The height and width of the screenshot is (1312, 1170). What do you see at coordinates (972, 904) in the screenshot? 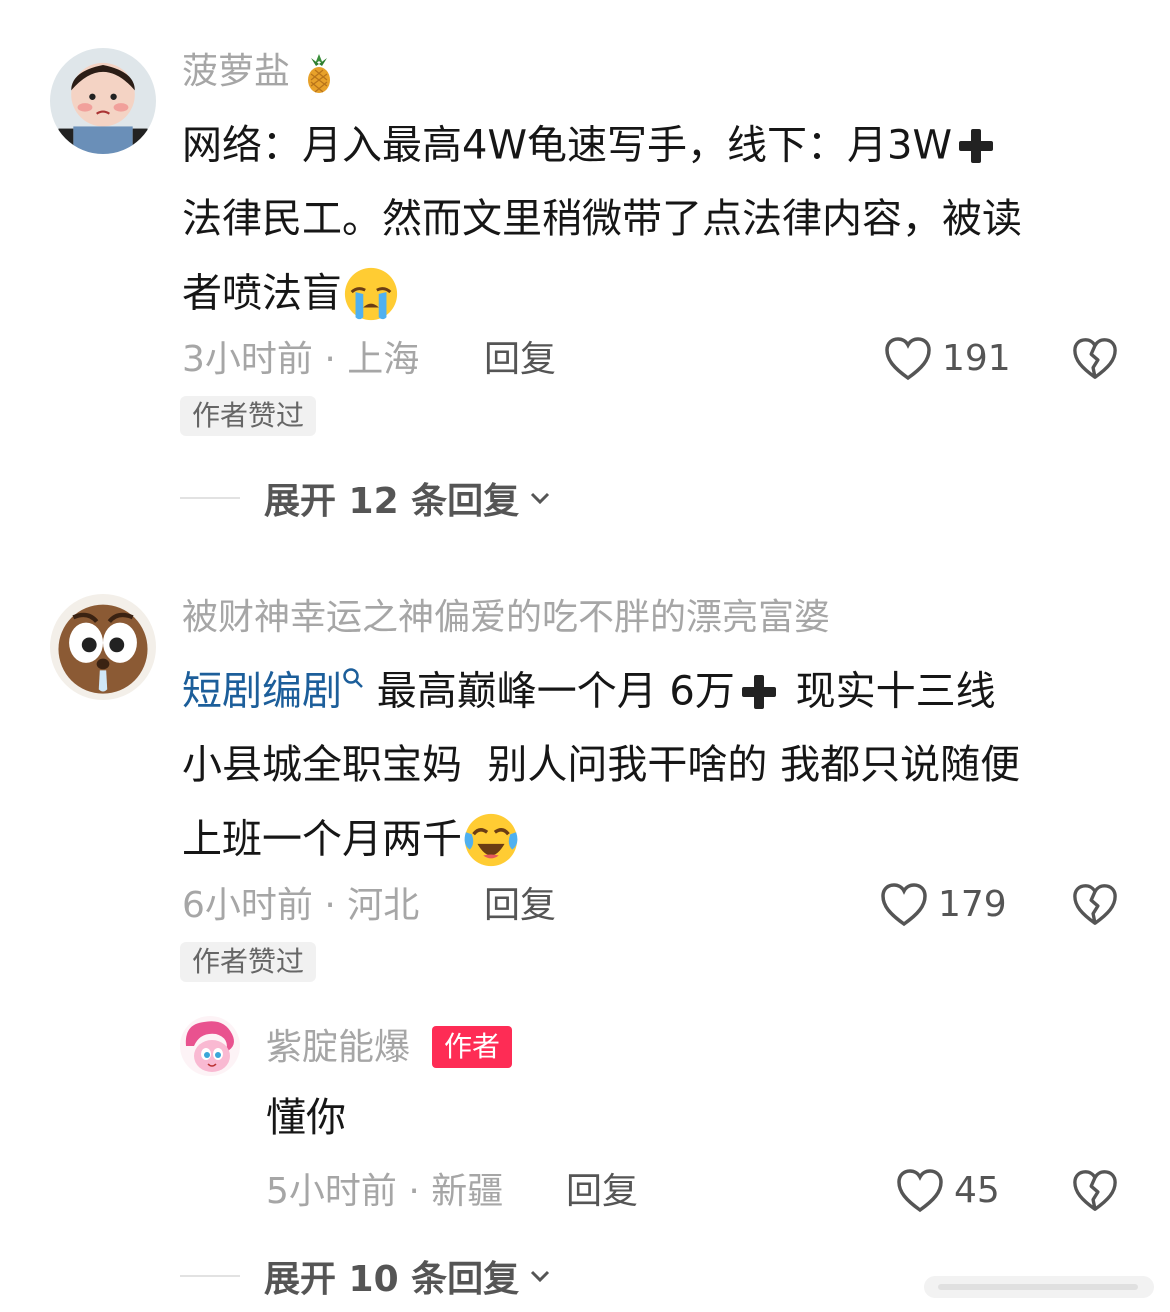
I see `like-count: 179` at bounding box center [972, 904].